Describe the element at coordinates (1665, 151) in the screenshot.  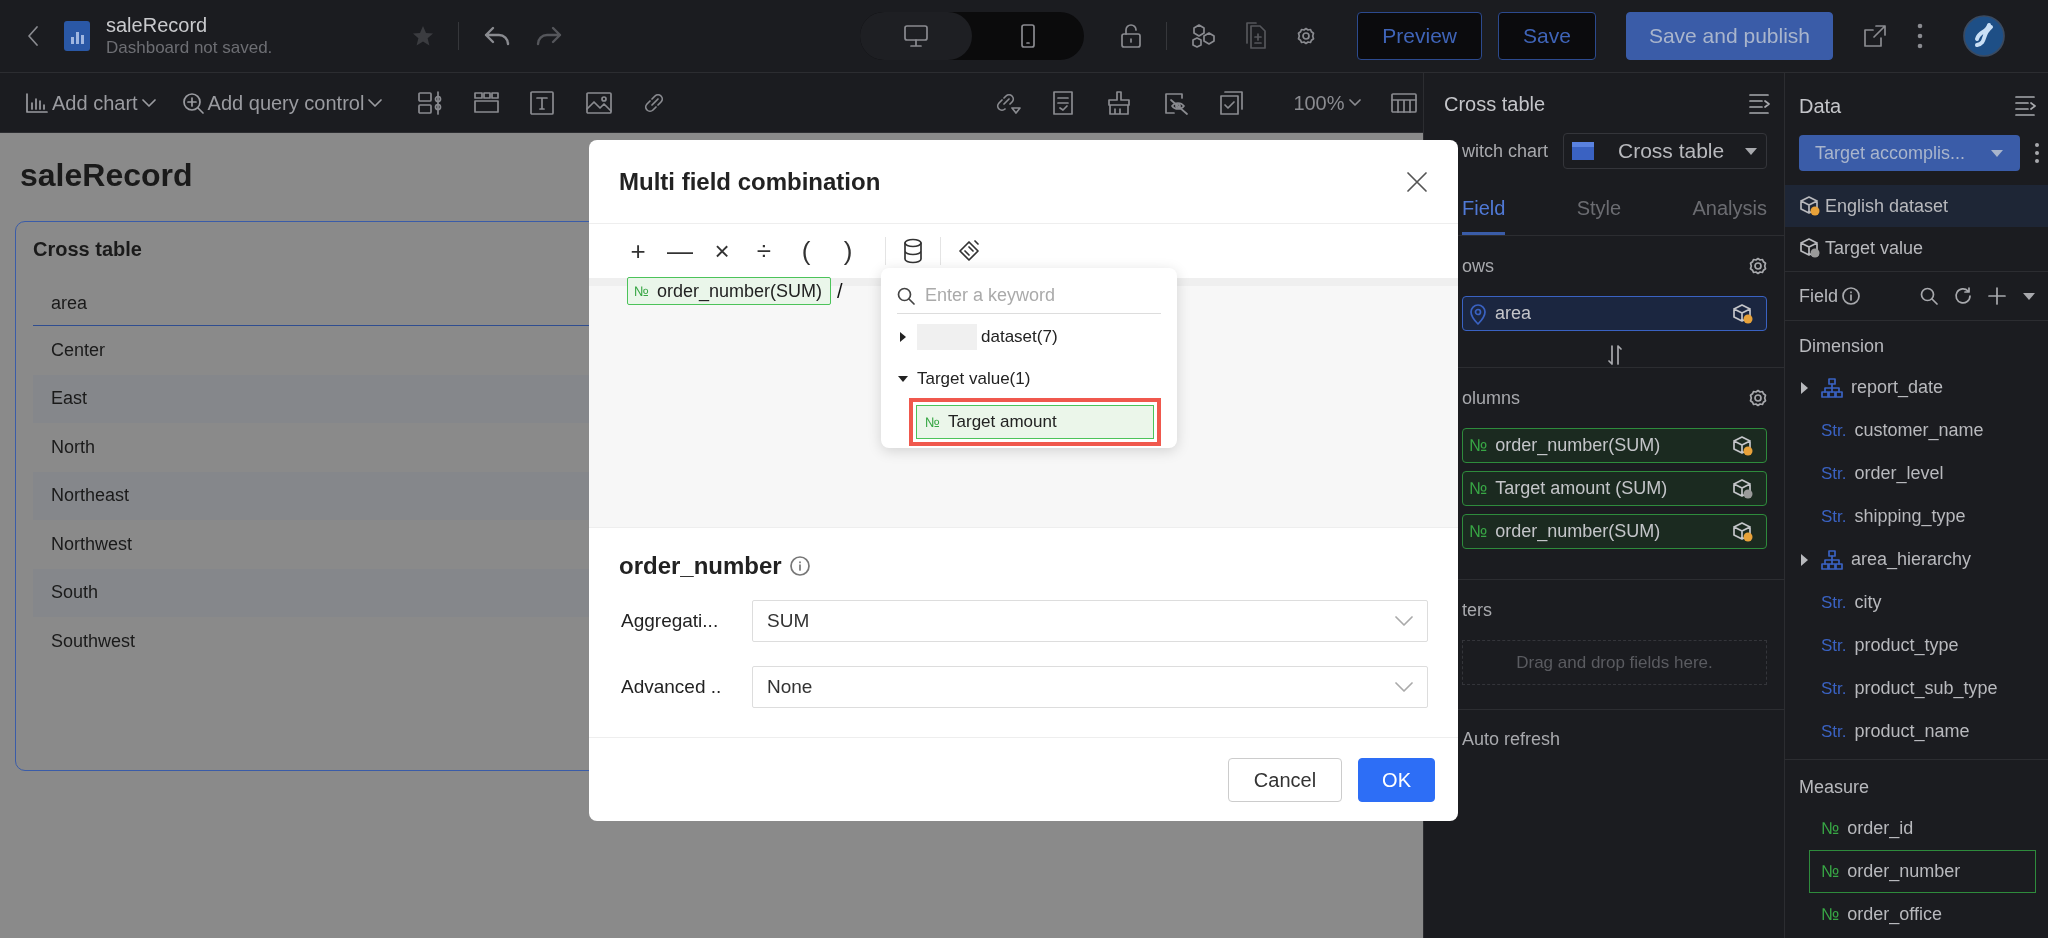
I see `chart-type-select: Cross table` at that location.